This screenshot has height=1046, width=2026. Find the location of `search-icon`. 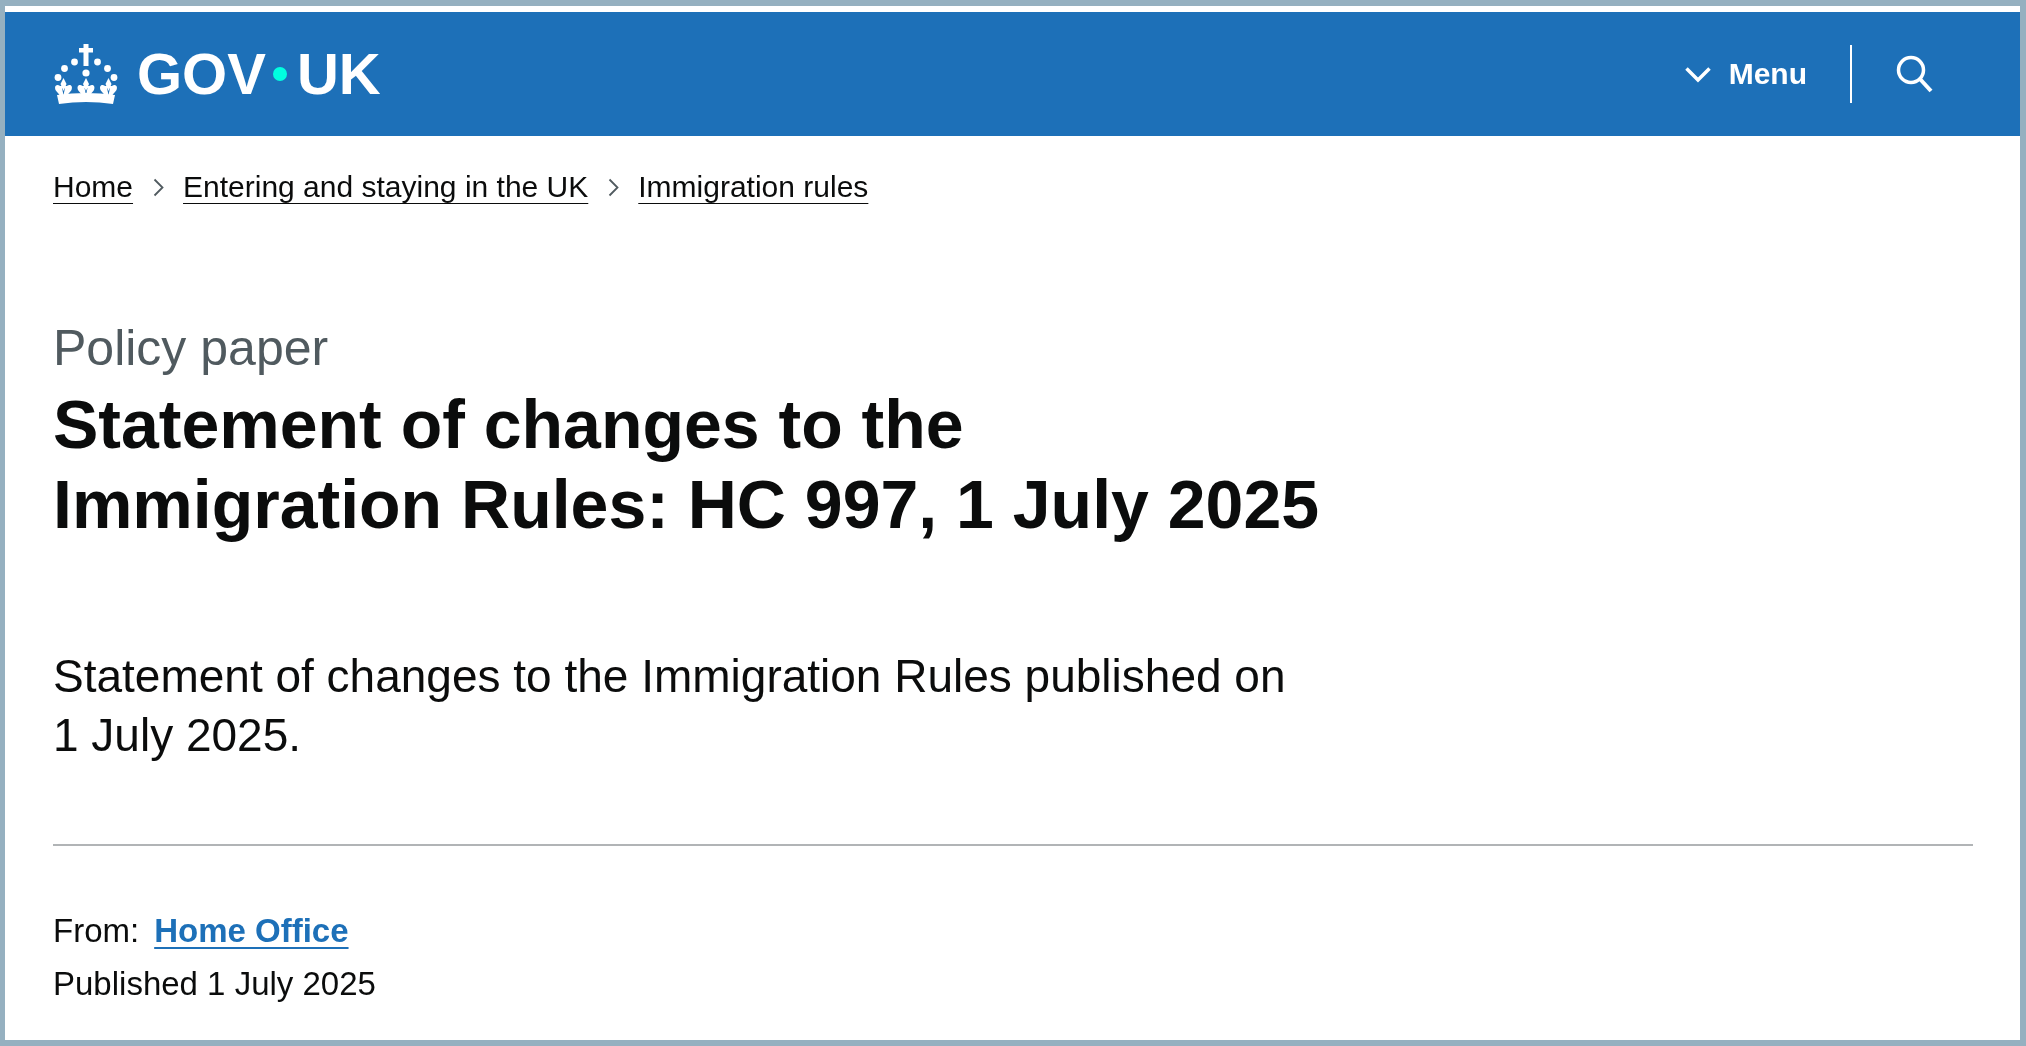

search-icon is located at coordinates (1914, 74).